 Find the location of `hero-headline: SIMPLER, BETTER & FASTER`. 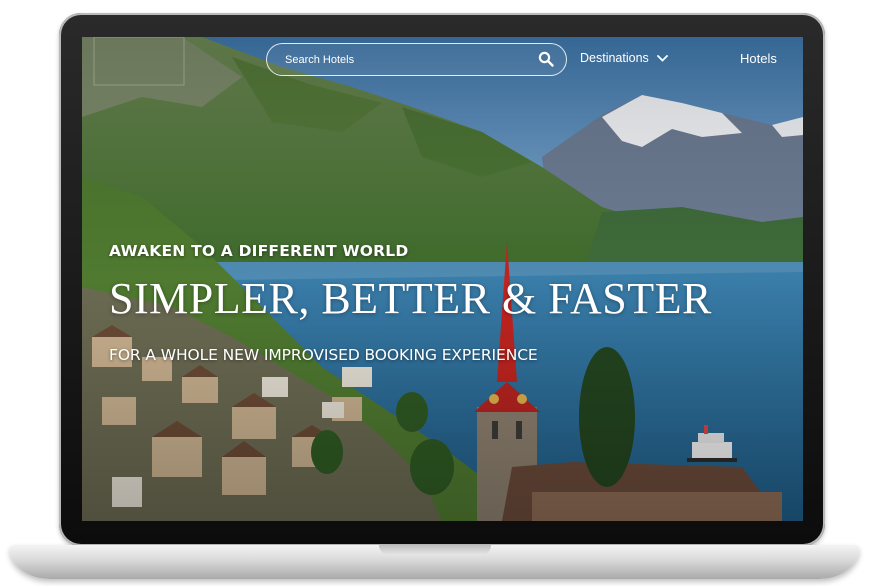

hero-headline: SIMPLER, BETTER & FASTER is located at coordinates (410, 298).